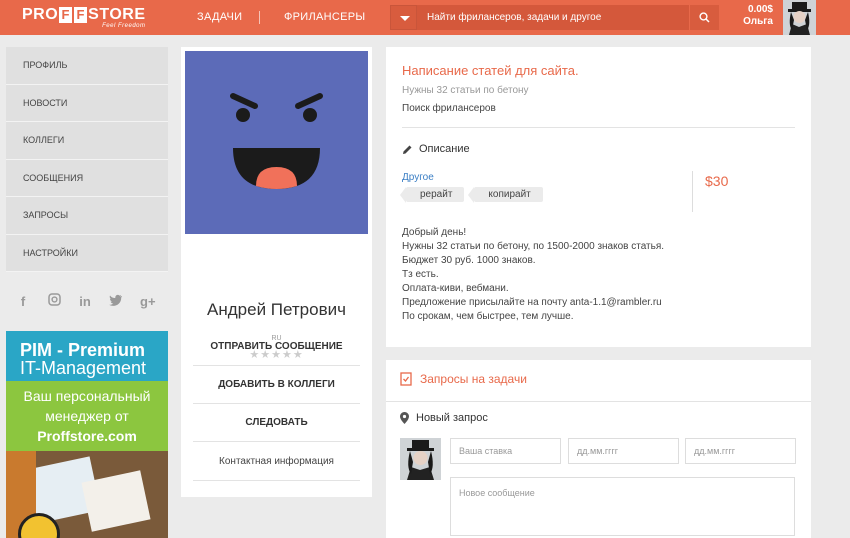 The image size is (850, 538). I want to click on task-price: $30, so click(717, 181).